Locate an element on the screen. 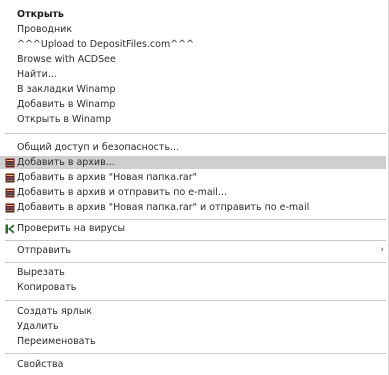 The height and width of the screenshot is (375, 389). menu-item-delete: Удалить is located at coordinates (193, 326).